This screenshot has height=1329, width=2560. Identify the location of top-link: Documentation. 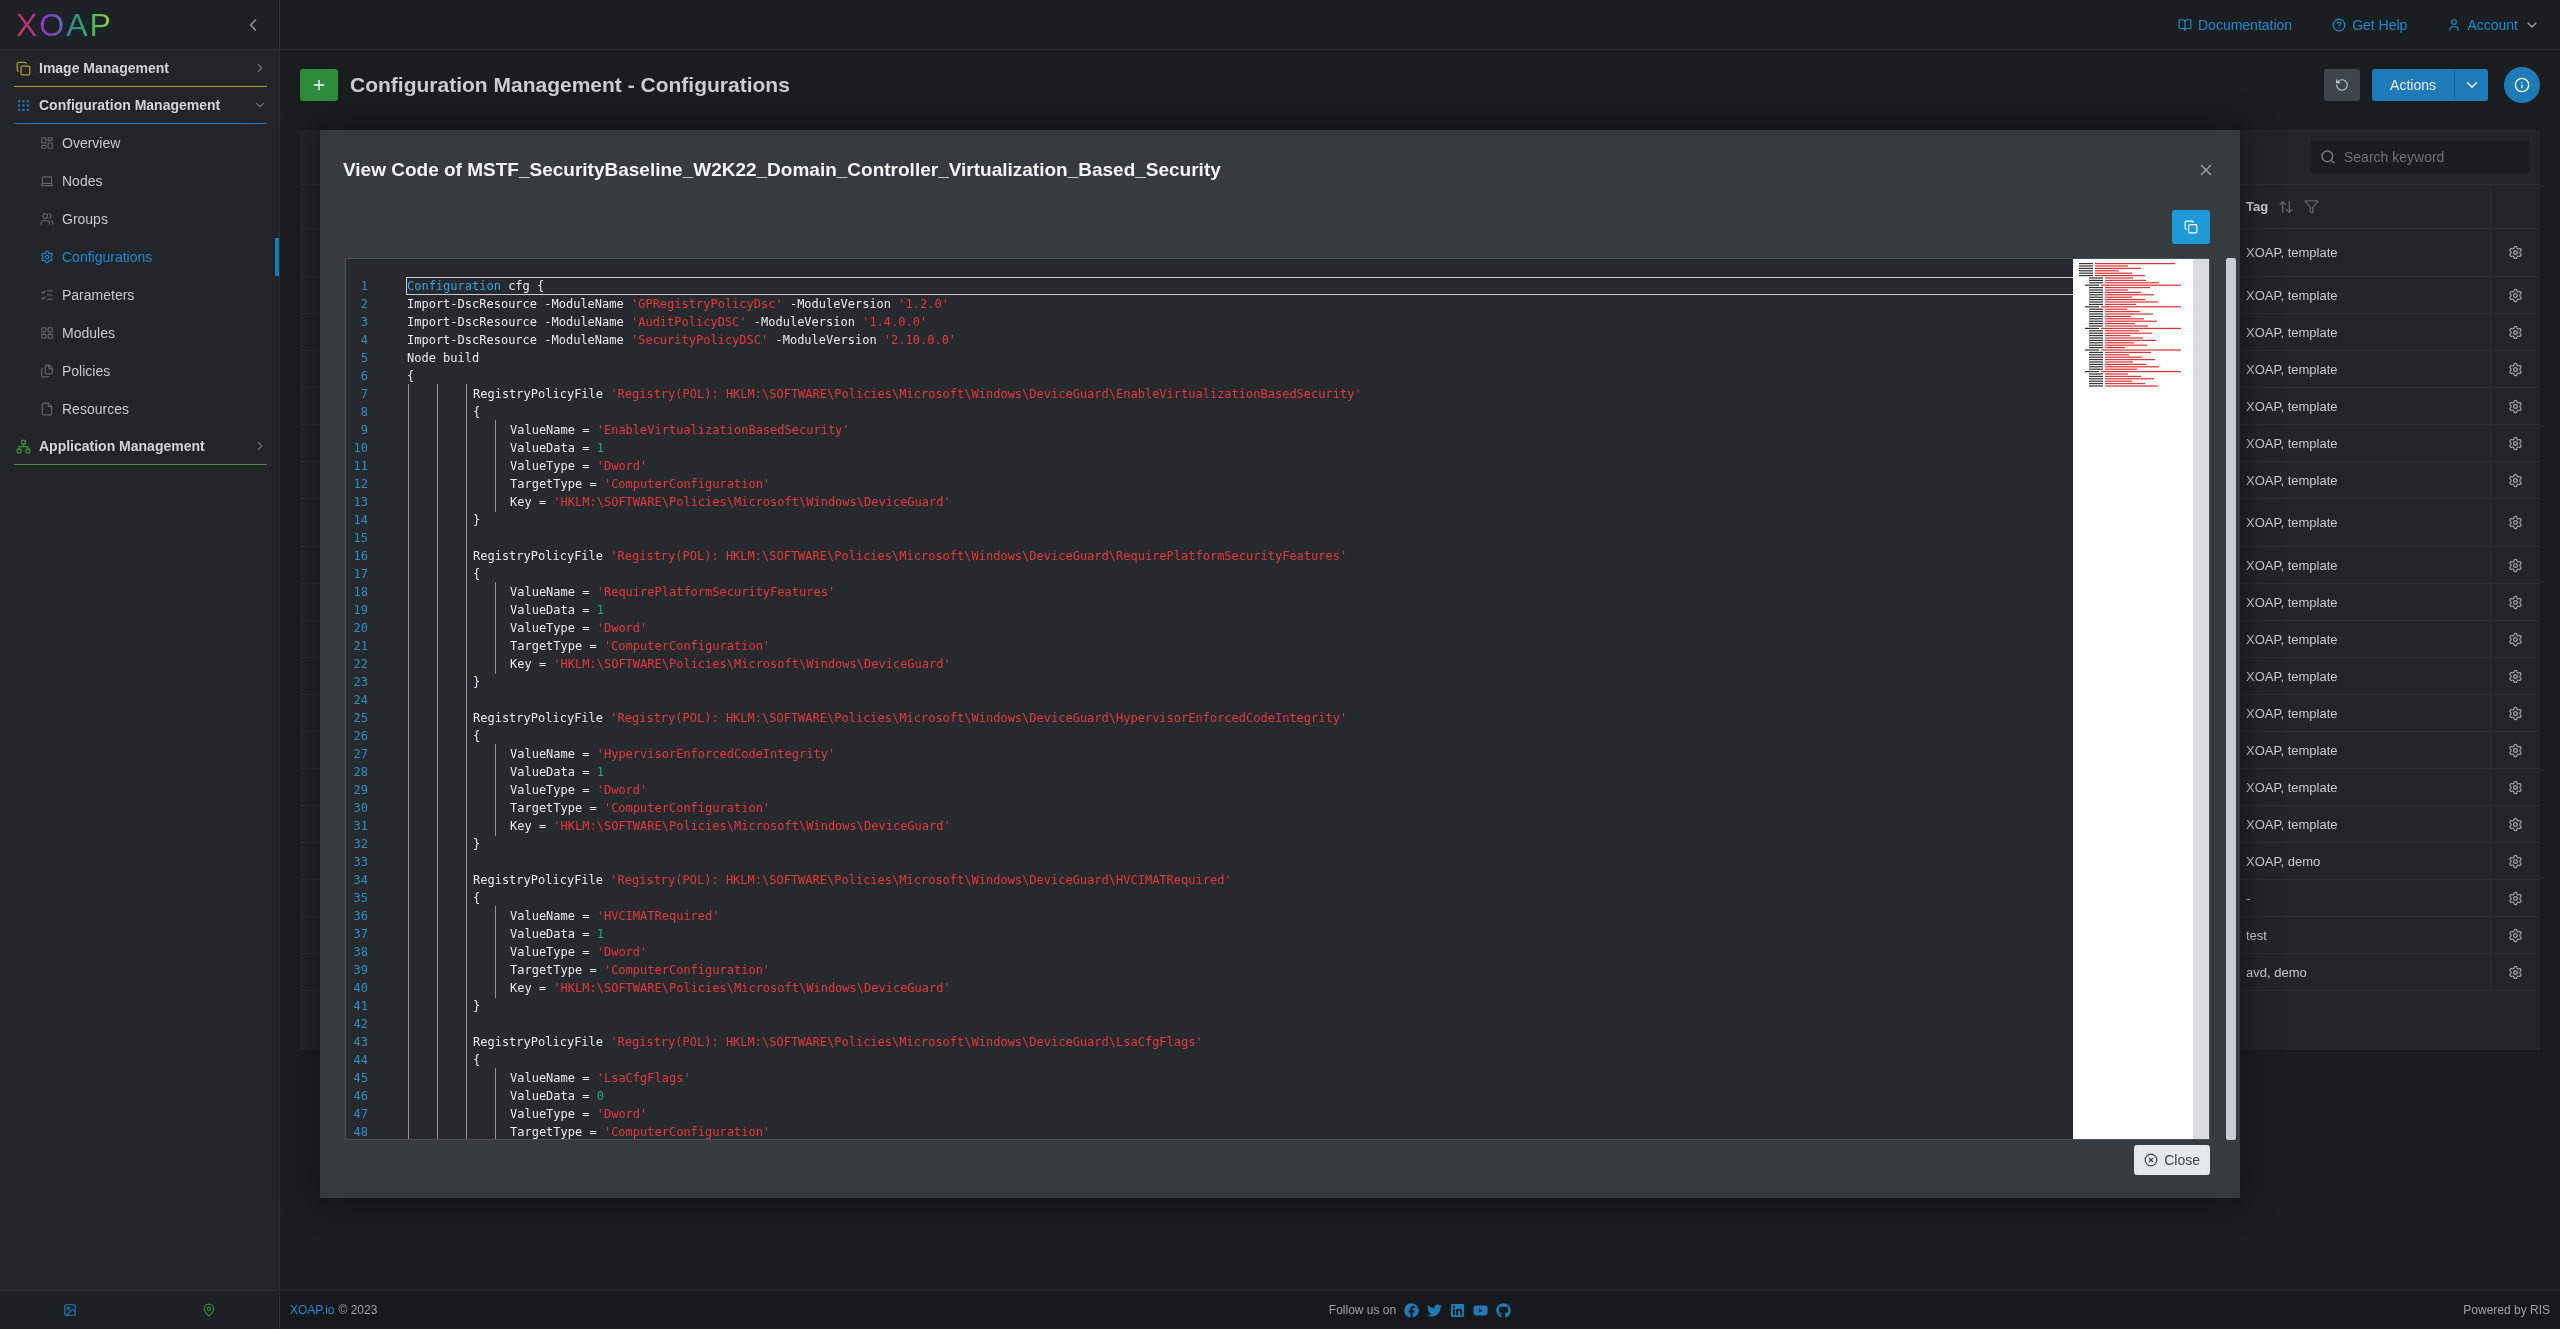
(2235, 24).